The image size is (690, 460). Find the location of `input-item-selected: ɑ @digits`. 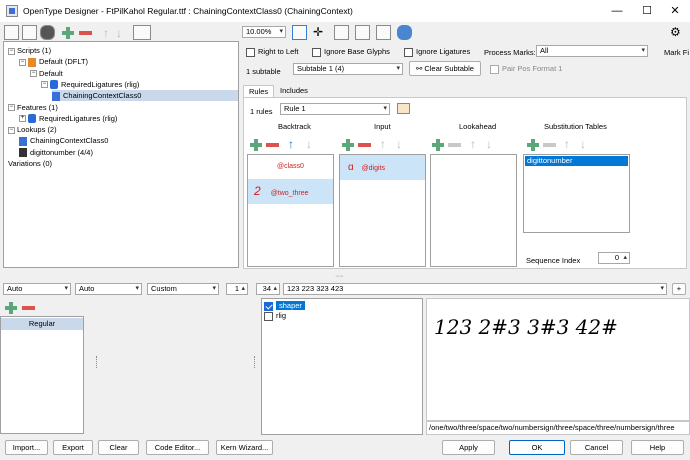

input-item-selected: ɑ @digits is located at coordinates (382, 167).